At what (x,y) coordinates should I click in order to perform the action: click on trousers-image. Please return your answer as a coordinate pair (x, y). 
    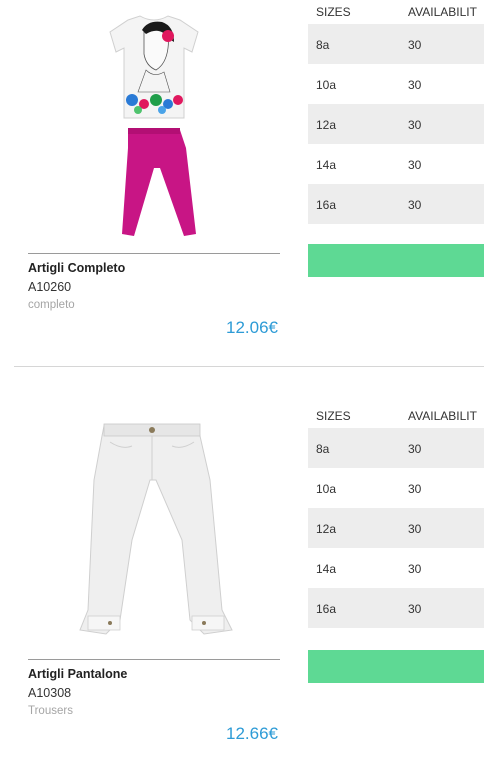
    Looking at the image, I should click on (156, 529).